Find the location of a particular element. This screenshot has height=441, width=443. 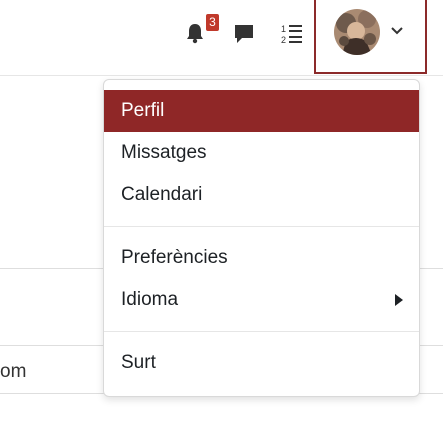

svg-text: 1 is located at coordinates (283, 29).